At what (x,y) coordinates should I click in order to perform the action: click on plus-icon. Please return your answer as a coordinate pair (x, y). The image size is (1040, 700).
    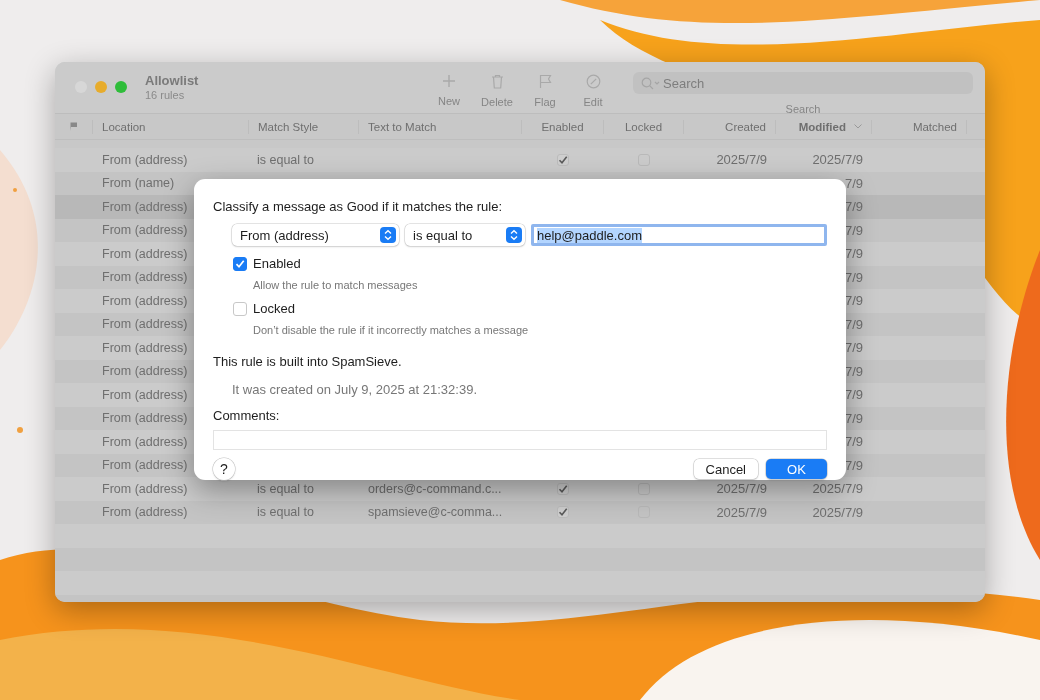
    Looking at the image, I should click on (449, 81).